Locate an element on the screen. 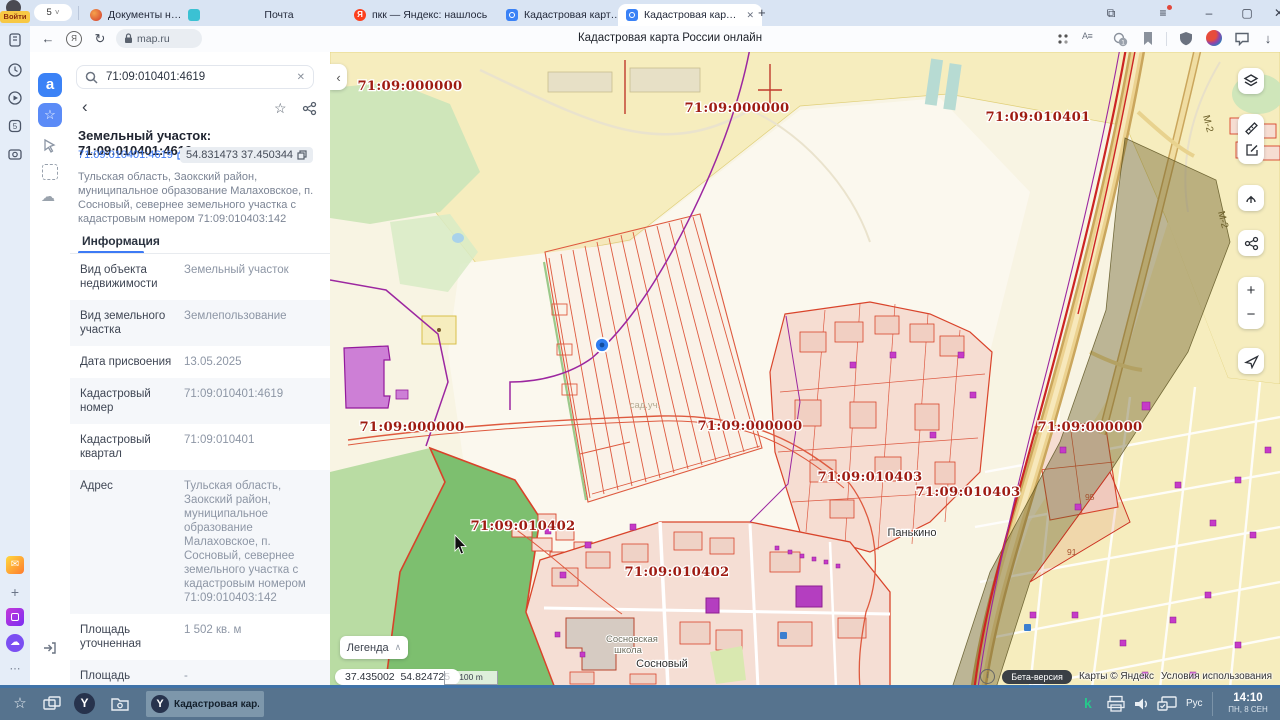  upload-button is located at coordinates (1251, 198).